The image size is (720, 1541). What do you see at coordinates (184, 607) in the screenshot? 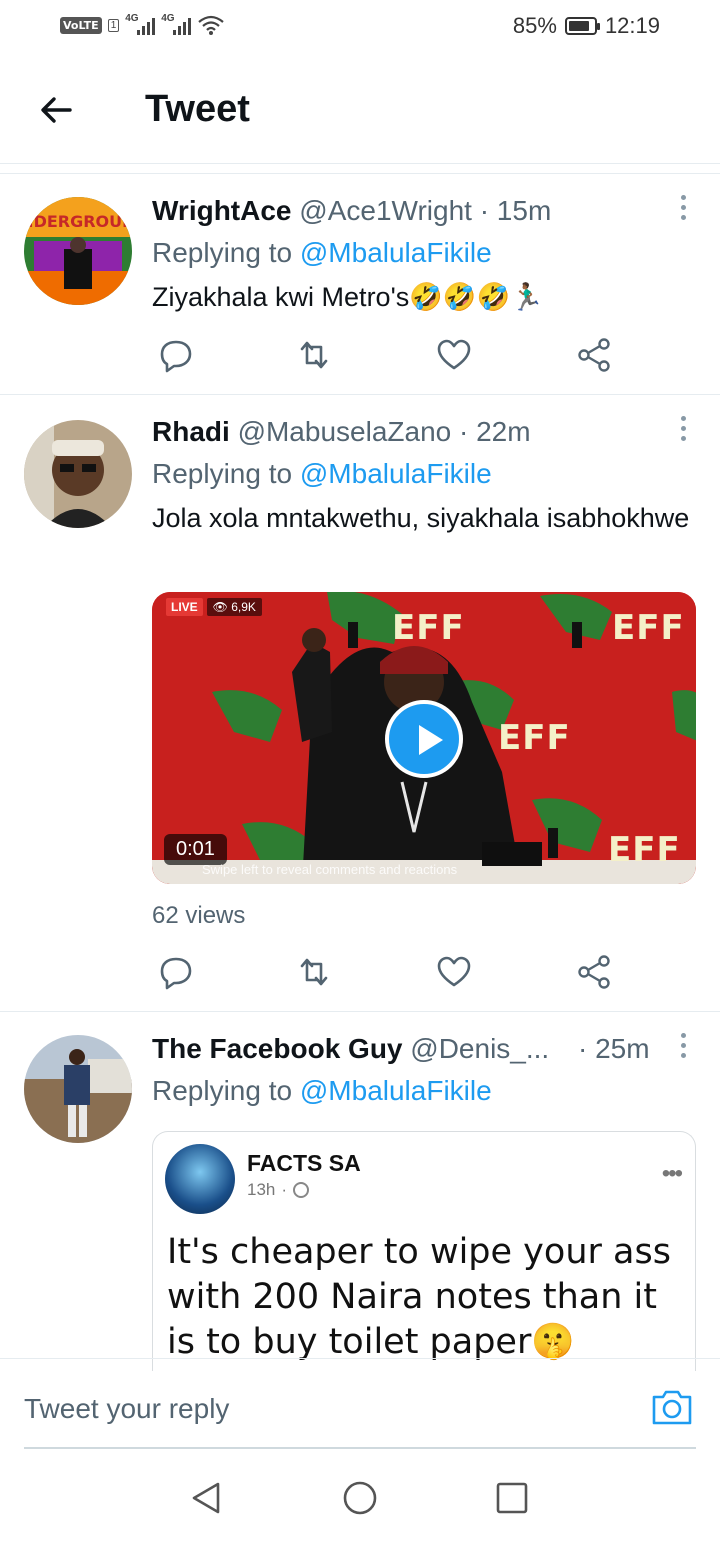
I see `live-badge: LIVE` at bounding box center [184, 607].